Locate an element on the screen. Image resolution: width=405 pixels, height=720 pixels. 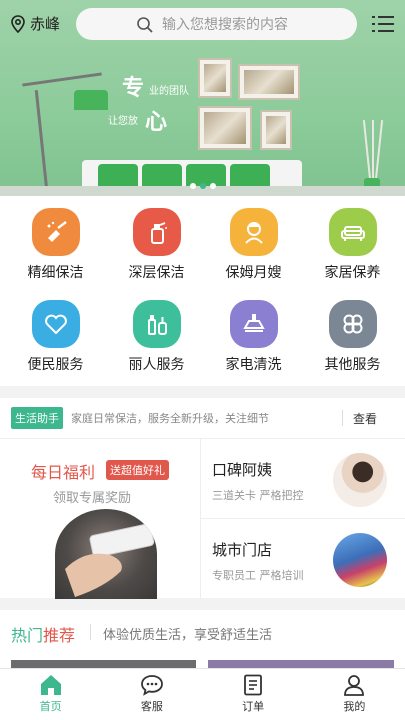
tab-home: 首页 is located at coordinates (50, 694).